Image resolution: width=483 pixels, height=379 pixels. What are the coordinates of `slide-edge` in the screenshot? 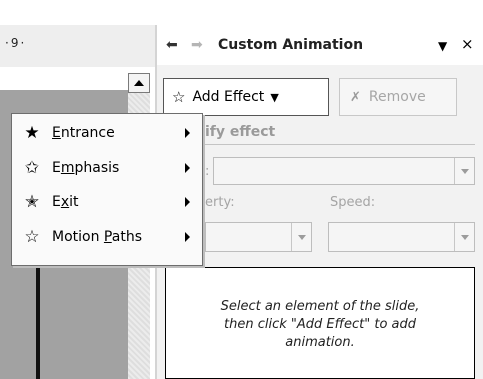 It's located at (38, 319).